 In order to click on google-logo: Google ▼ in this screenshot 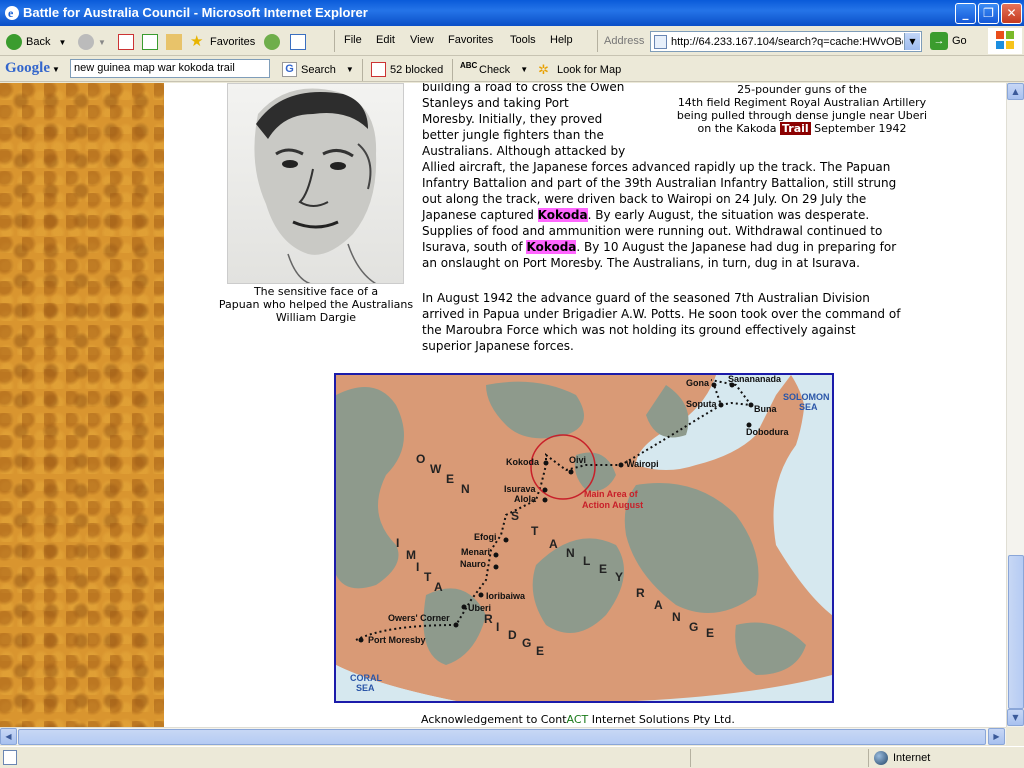, I will do `click(32, 68)`.